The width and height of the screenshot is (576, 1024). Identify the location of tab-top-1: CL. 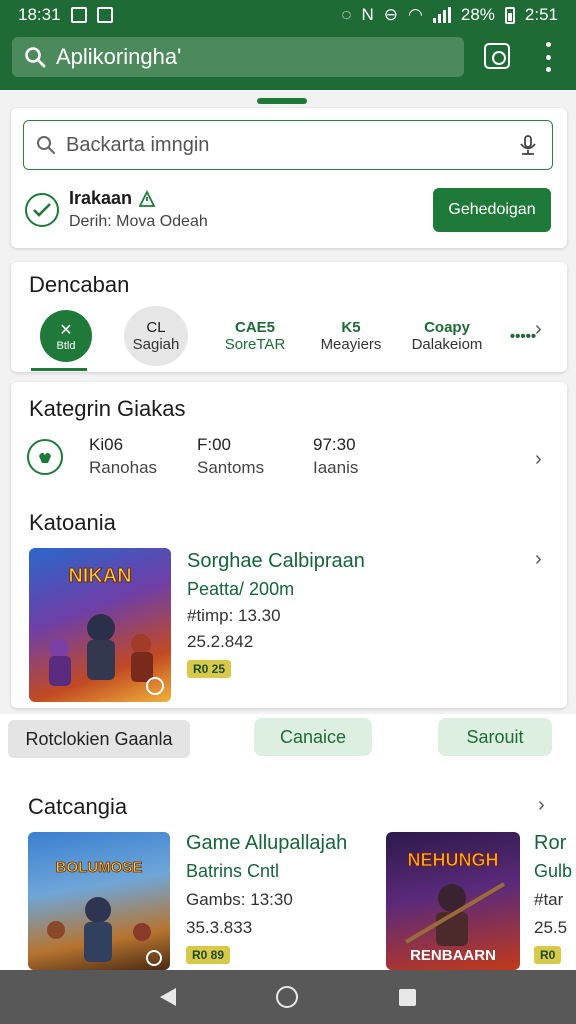
(156, 327).